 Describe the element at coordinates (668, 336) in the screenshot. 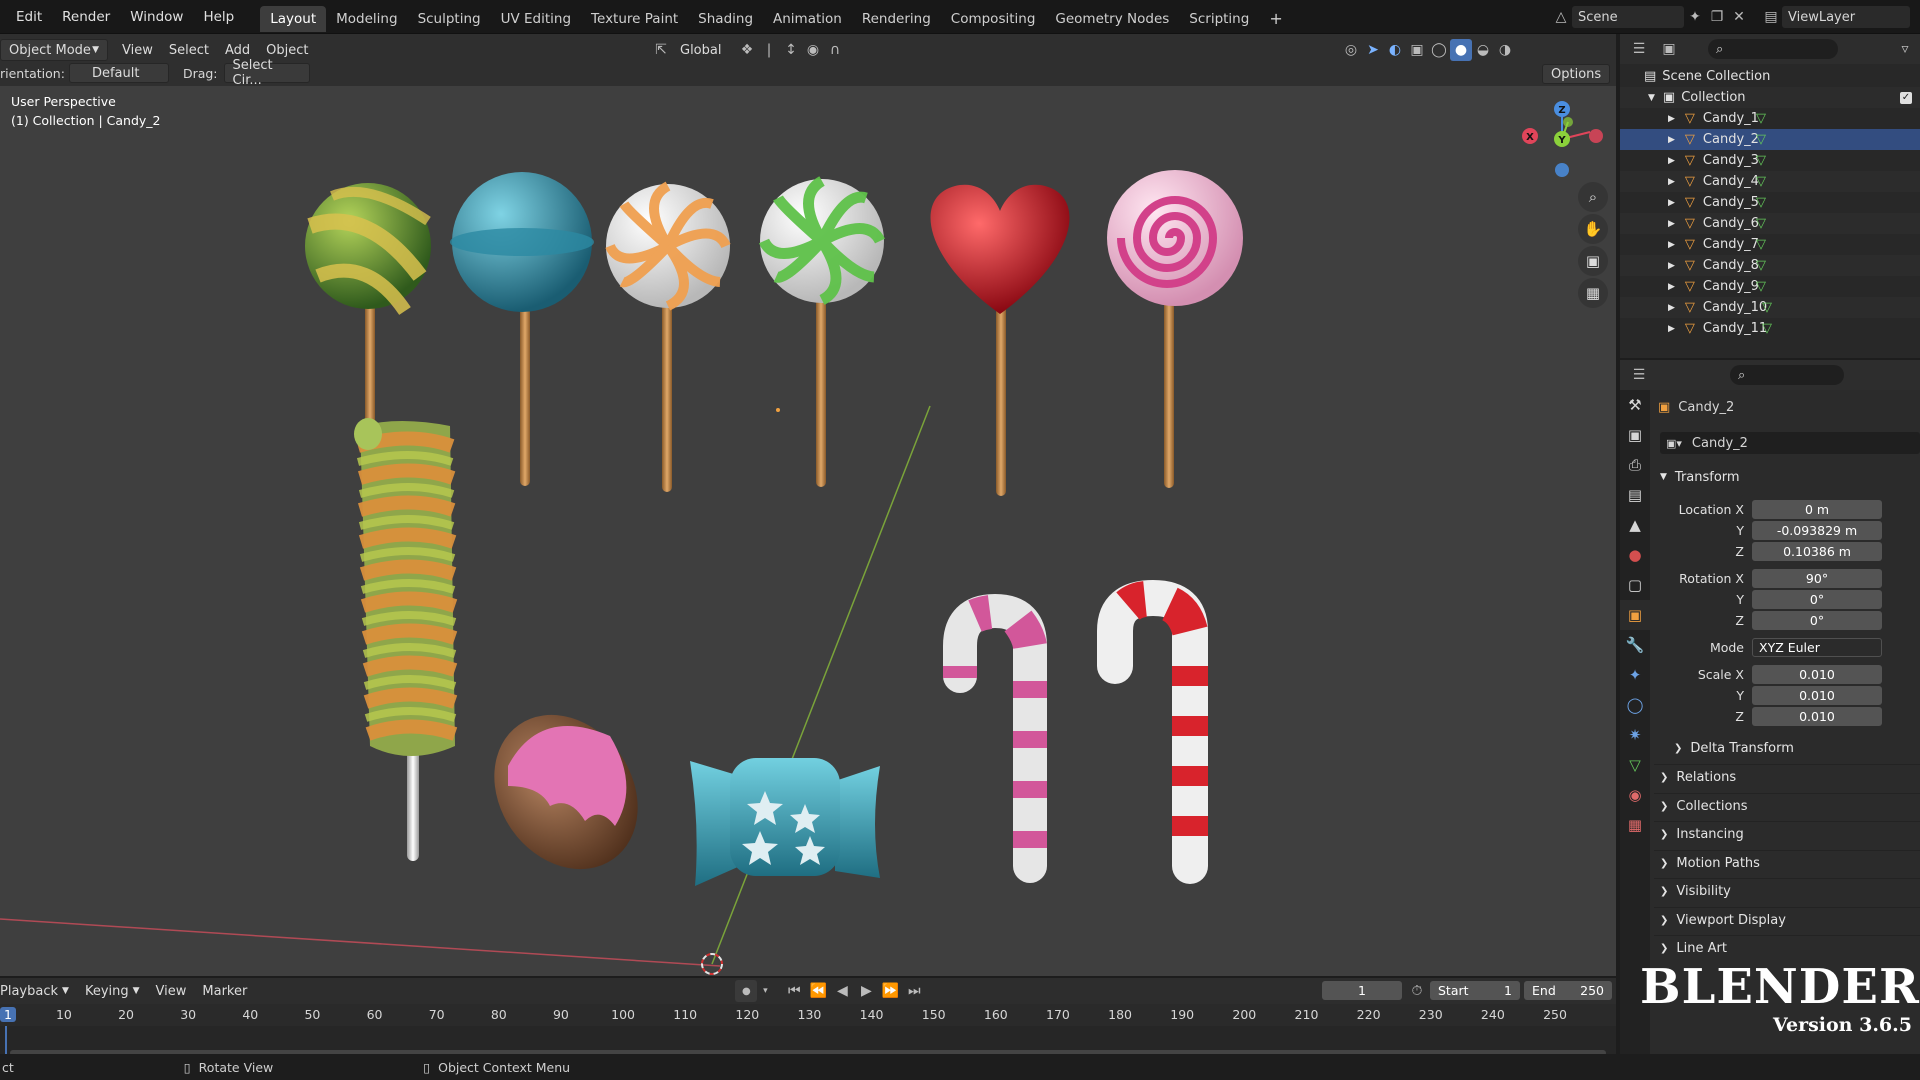

I see `candy-lollipop-orange-swirl` at that location.